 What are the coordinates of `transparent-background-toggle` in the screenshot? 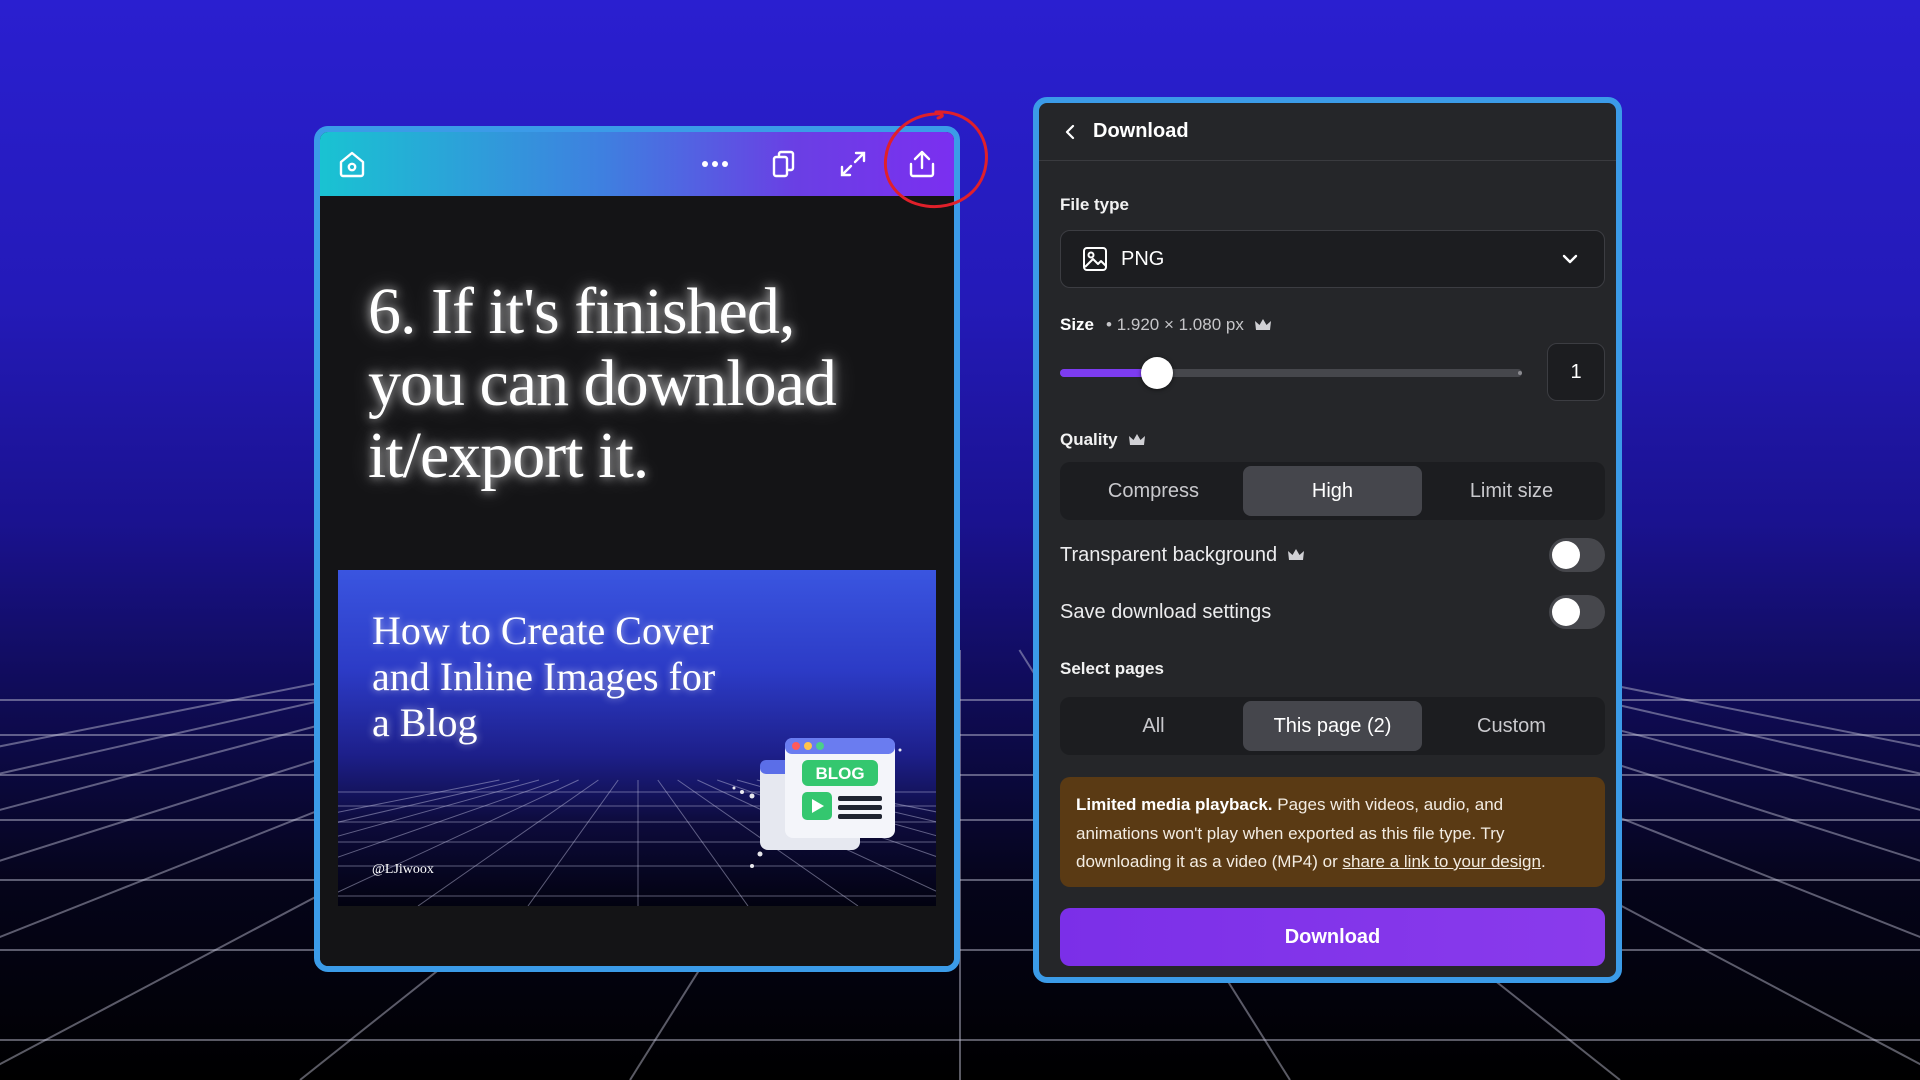 It's located at (1577, 555).